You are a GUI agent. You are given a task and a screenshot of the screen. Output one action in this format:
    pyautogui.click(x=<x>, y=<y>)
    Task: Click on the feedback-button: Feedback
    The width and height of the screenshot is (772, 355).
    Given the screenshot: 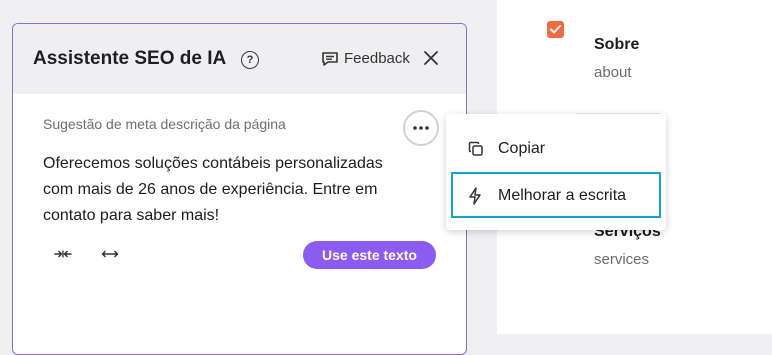 What is the action you would take?
    pyautogui.click(x=365, y=58)
    